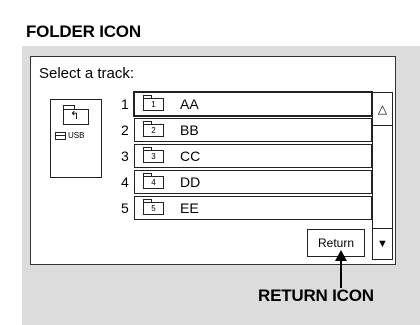  Describe the element at coordinates (253, 104) in the screenshot. I see `track-button-aa: 1 AA` at that location.